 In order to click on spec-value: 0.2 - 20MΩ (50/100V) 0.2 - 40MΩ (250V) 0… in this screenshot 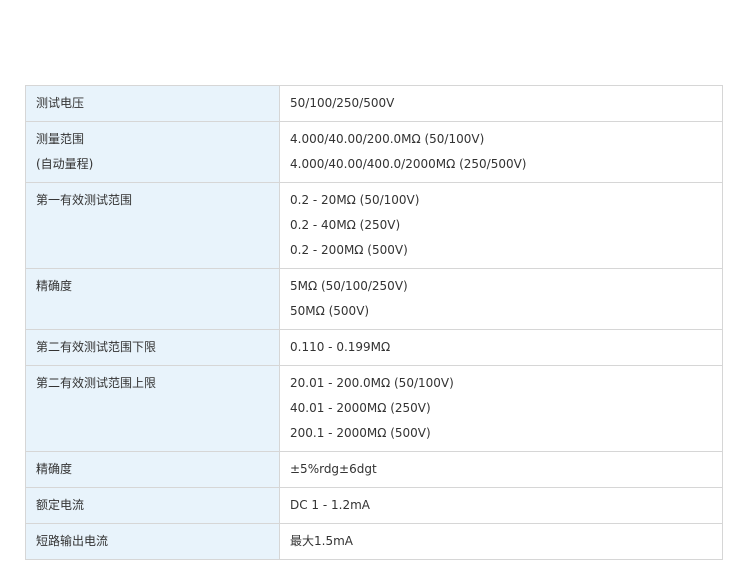, I will do `click(501, 225)`.